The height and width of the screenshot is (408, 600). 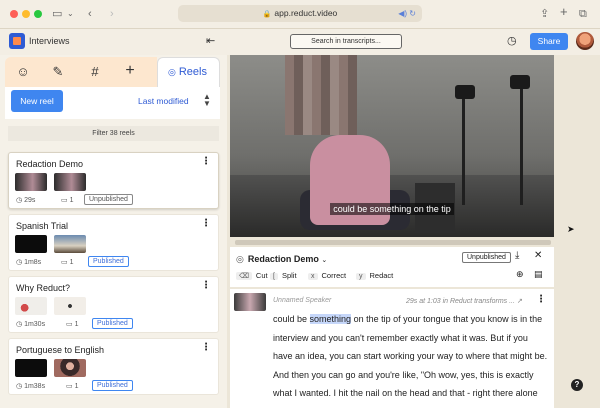 What do you see at coordinates (113, 133) in the screenshot?
I see `filter-reels-input: Filter 38 reels` at bounding box center [113, 133].